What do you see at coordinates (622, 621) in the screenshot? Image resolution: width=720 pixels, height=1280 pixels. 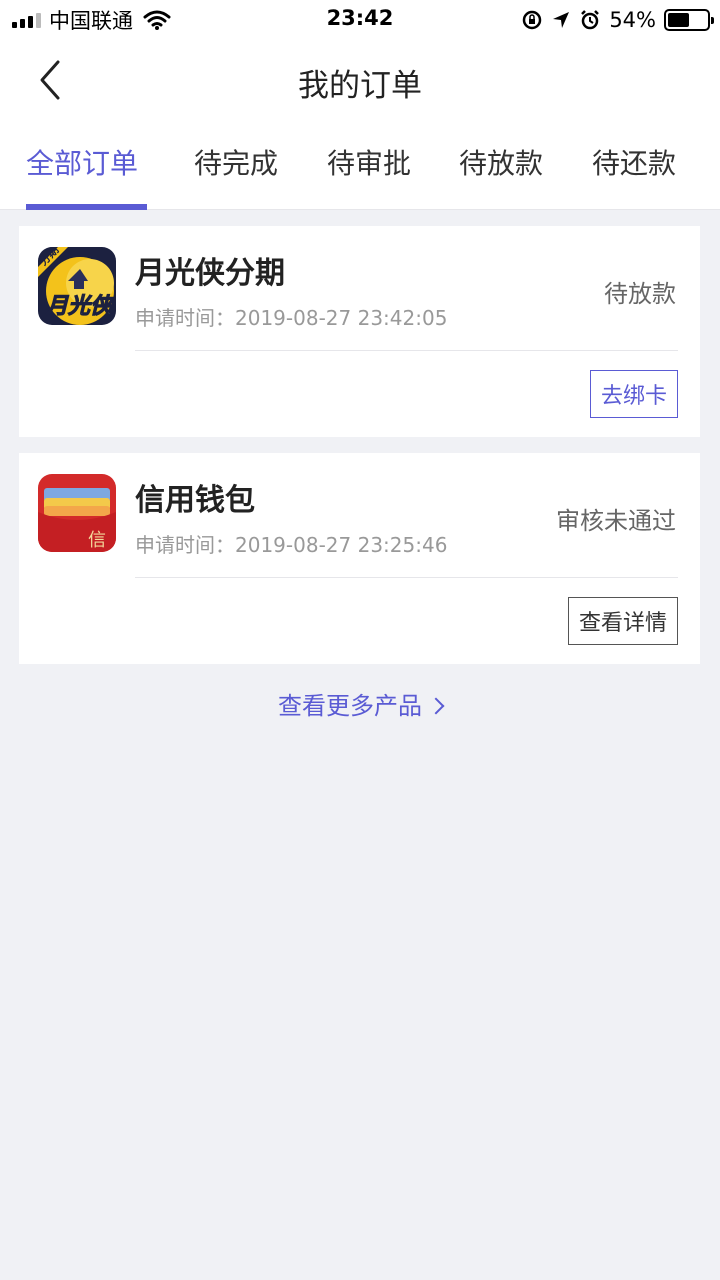 I see `view-details-button: 查看详情` at bounding box center [622, 621].